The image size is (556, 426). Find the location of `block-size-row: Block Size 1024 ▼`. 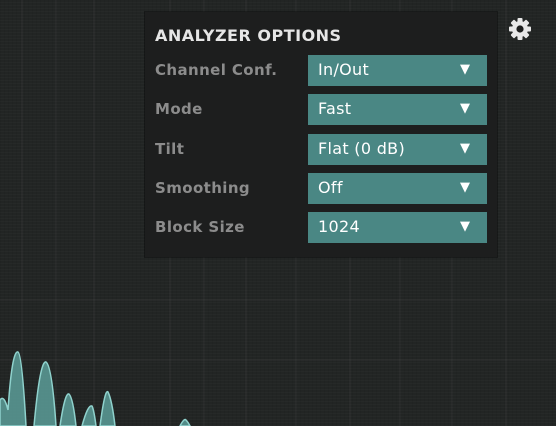

block-size-row: Block Size 1024 ▼ is located at coordinates (321, 227).